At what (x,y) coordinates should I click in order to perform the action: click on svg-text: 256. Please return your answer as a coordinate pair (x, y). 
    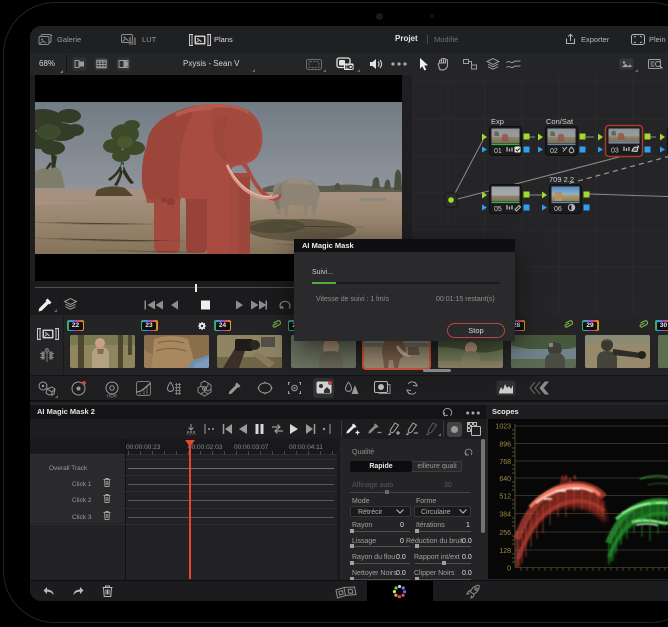
    Looking at the image, I should click on (505, 533).